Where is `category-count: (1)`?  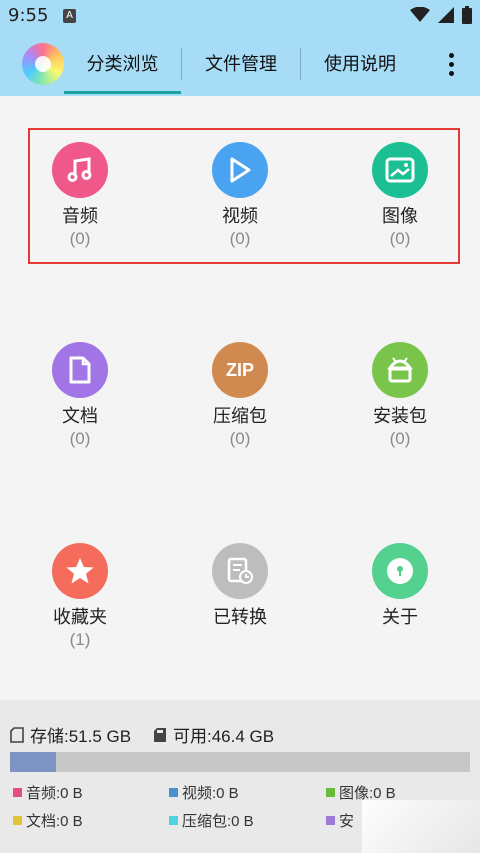 category-count: (1) is located at coordinates (80, 639).